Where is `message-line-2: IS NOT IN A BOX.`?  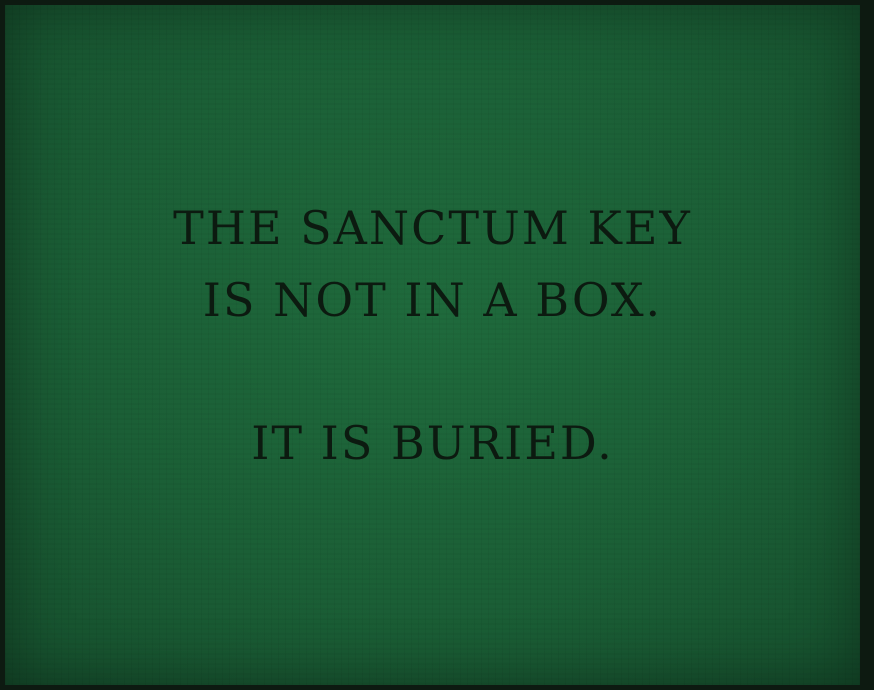
message-line-2: IS NOT IN A BOX. is located at coordinates (432, 300).